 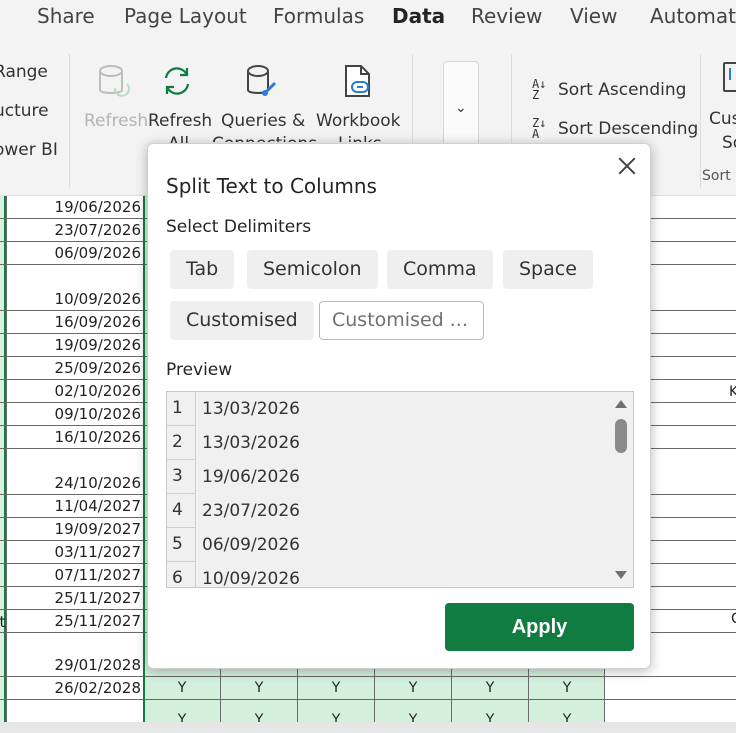 What do you see at coordinates (719, 176) in the screenshot?
I see `sort-filter-group-label: Sort &` at bounding box center [719, 176].